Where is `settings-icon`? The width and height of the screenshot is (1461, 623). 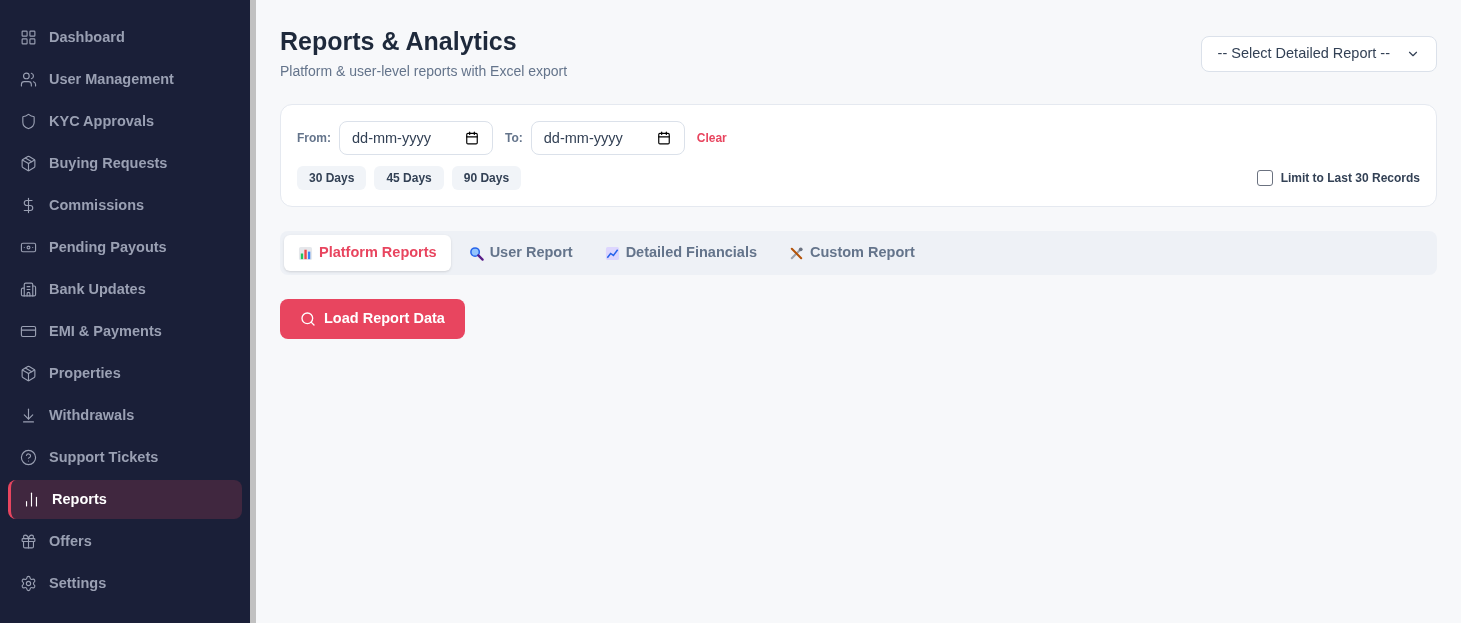 settings-icon is located at coordinates (28, 583).